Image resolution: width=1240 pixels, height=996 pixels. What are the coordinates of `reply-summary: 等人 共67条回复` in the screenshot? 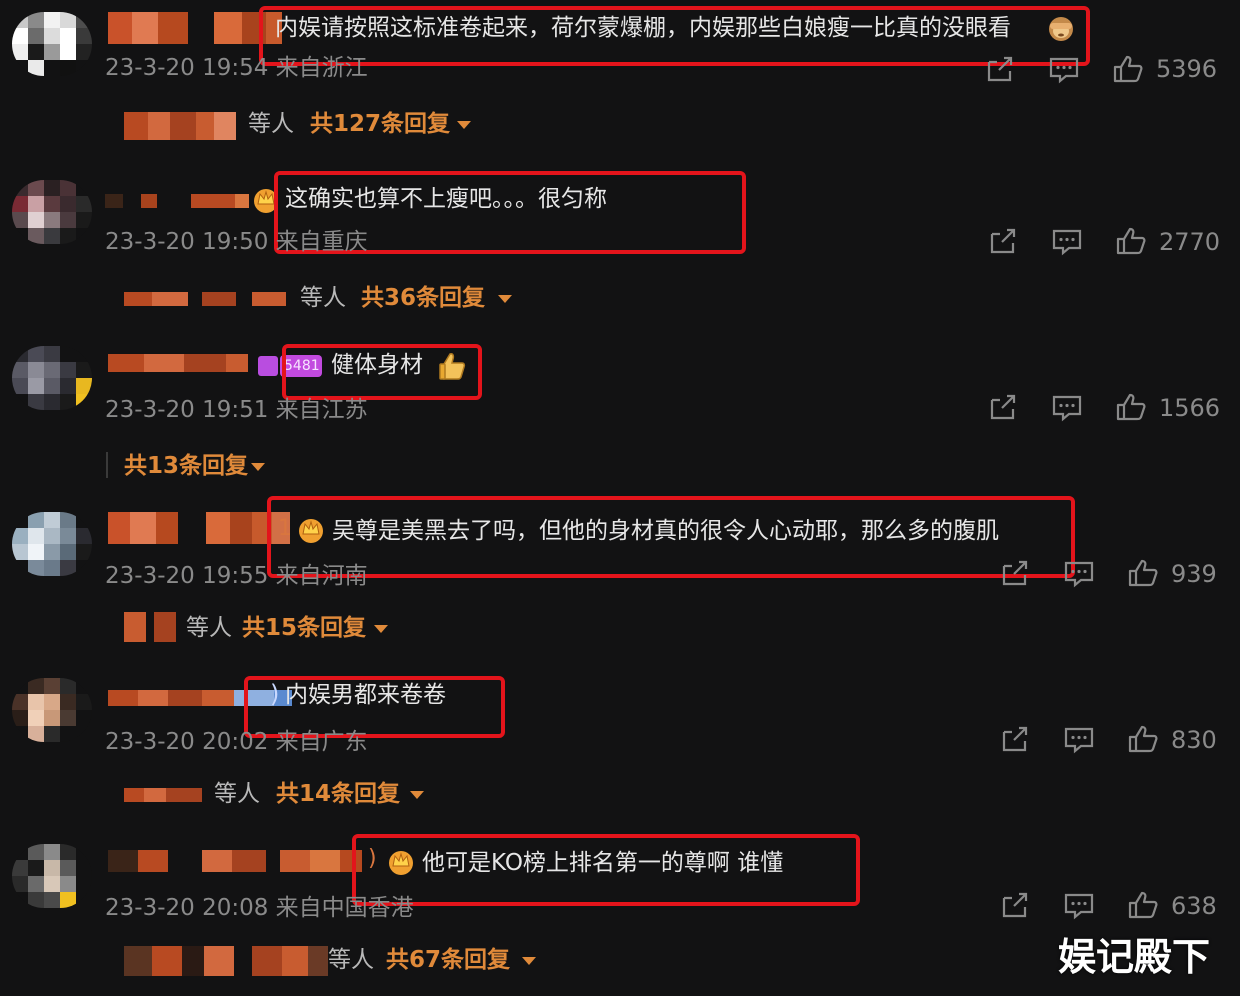 It's located at (339, 960).